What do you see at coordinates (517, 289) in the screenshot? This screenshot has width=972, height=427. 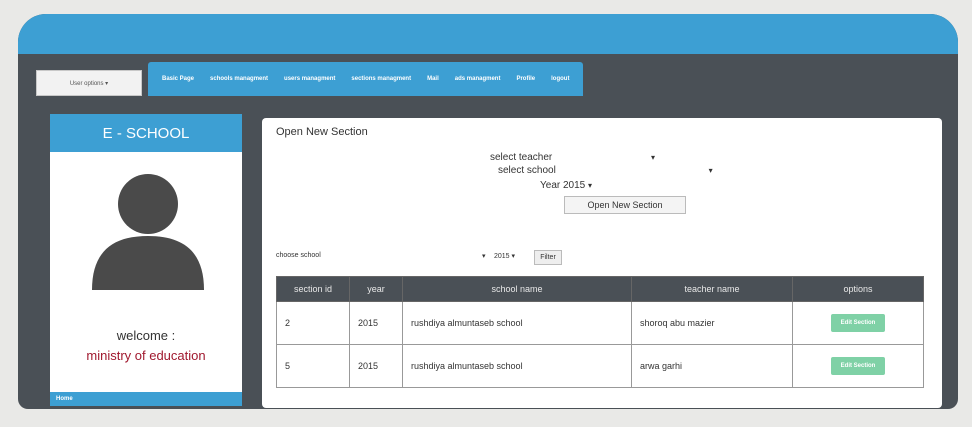 I see `header-school-name: school name` at bounding box center [517, 289].